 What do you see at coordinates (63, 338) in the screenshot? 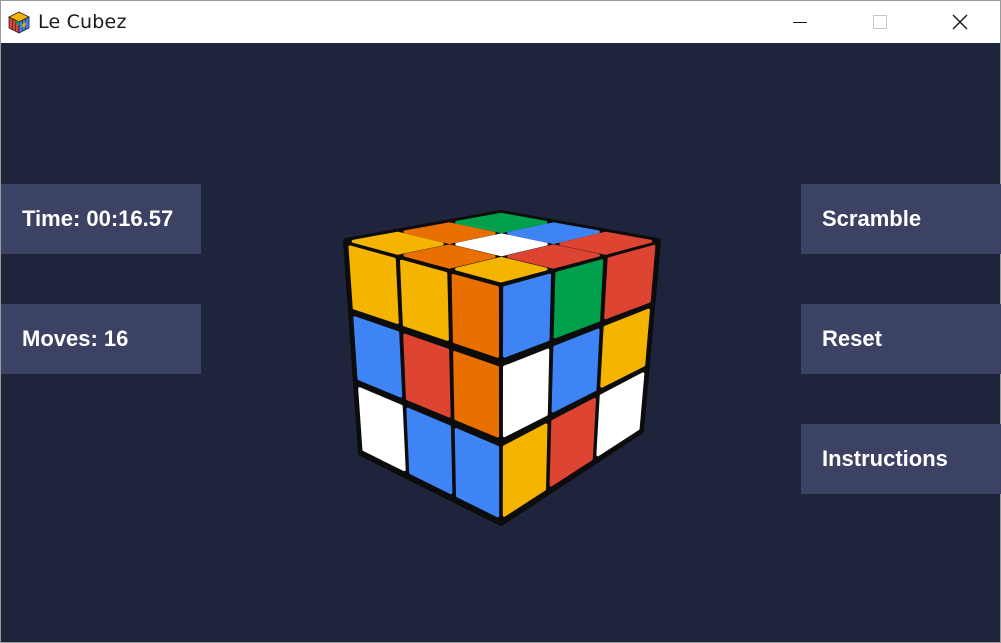
I see `moves-label: Moves:` at bounding box center [63, 338].